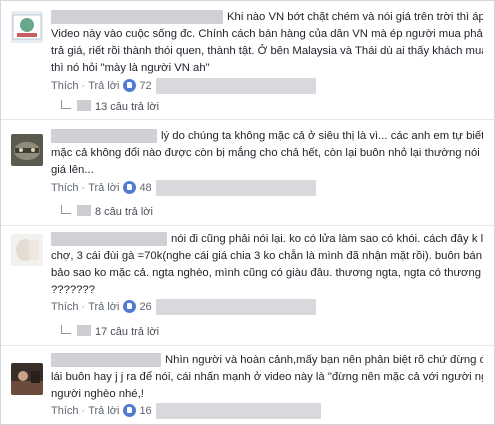 The image size is (495, 425). What do you see at coordinates (130, 68) in the screenshot?
I see `comment-text-line: thì nó hỏi "mày là người VN ah"` at bounding box center [130, 68].